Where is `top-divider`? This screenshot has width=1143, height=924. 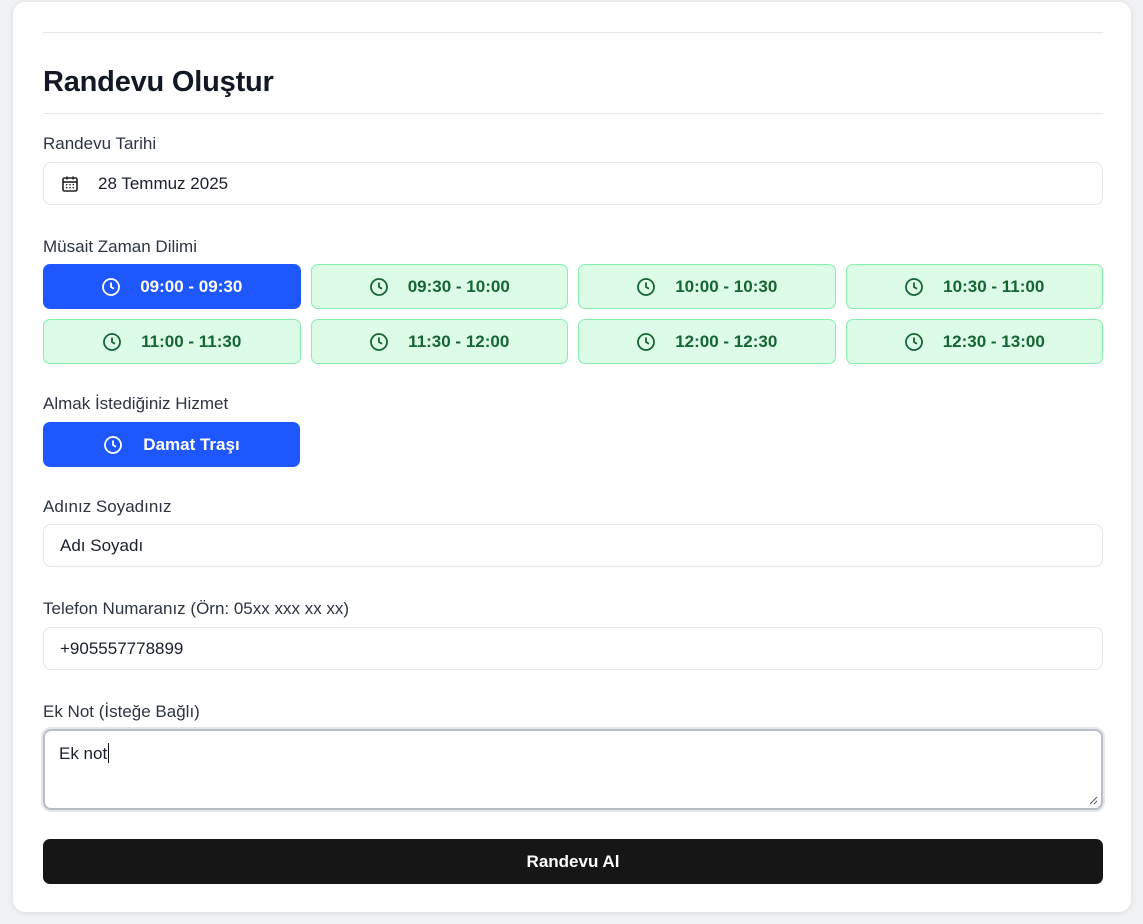
top-divider is located at coordinates (573, 32).